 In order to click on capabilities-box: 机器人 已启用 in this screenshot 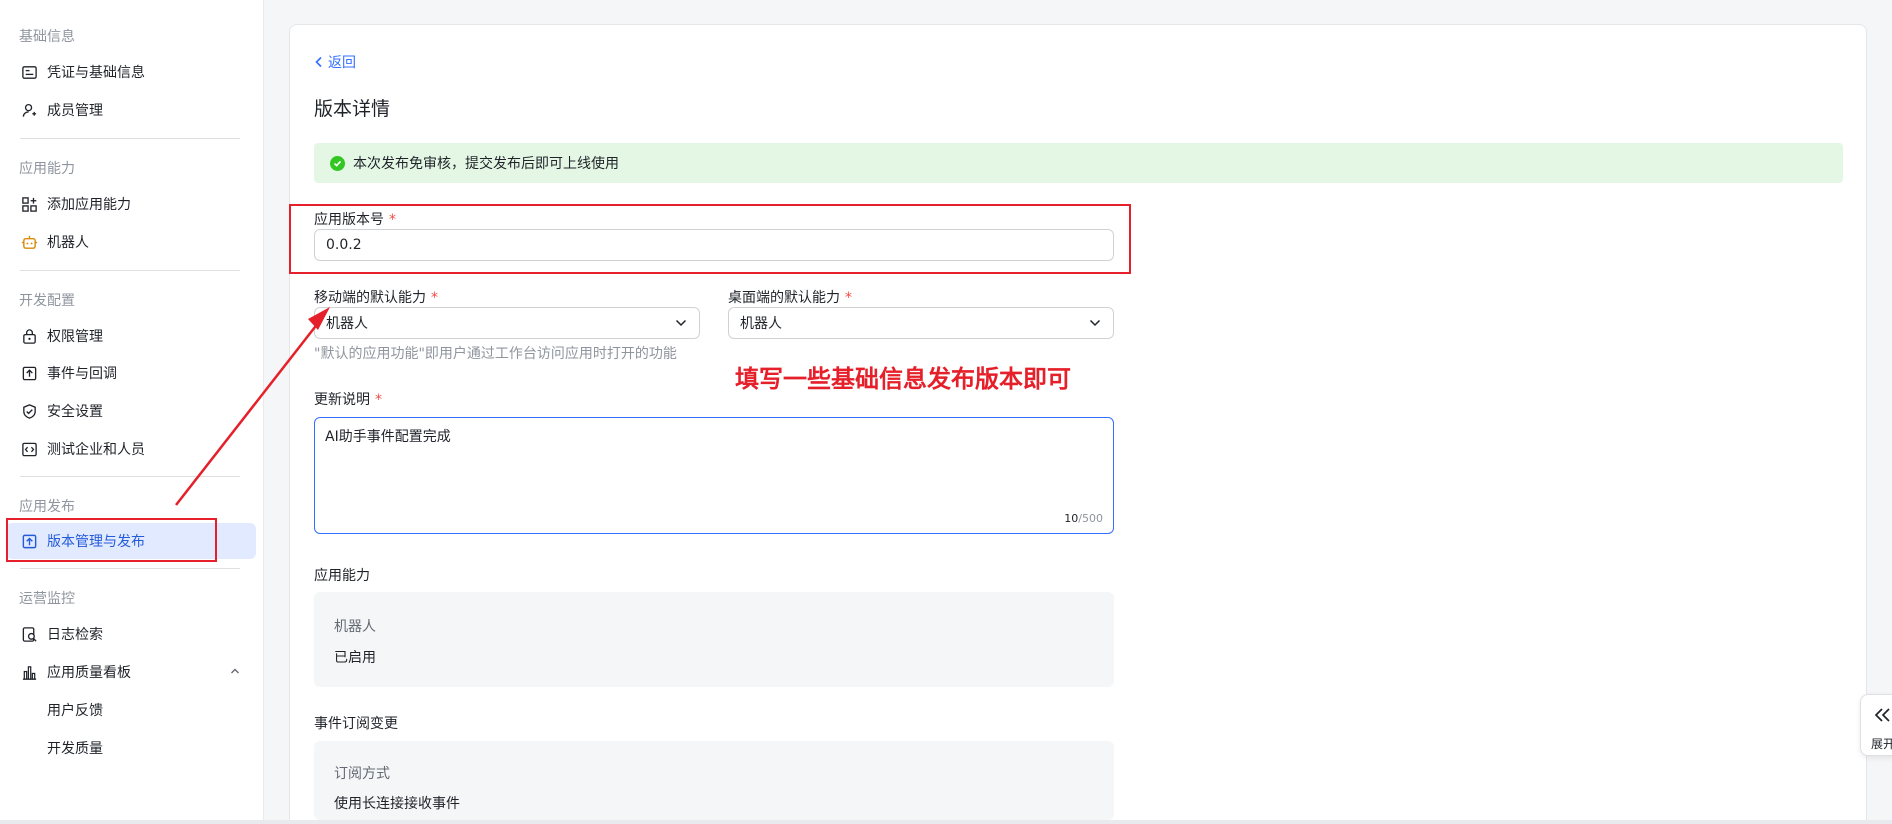, I will do `click(714, 639)`.